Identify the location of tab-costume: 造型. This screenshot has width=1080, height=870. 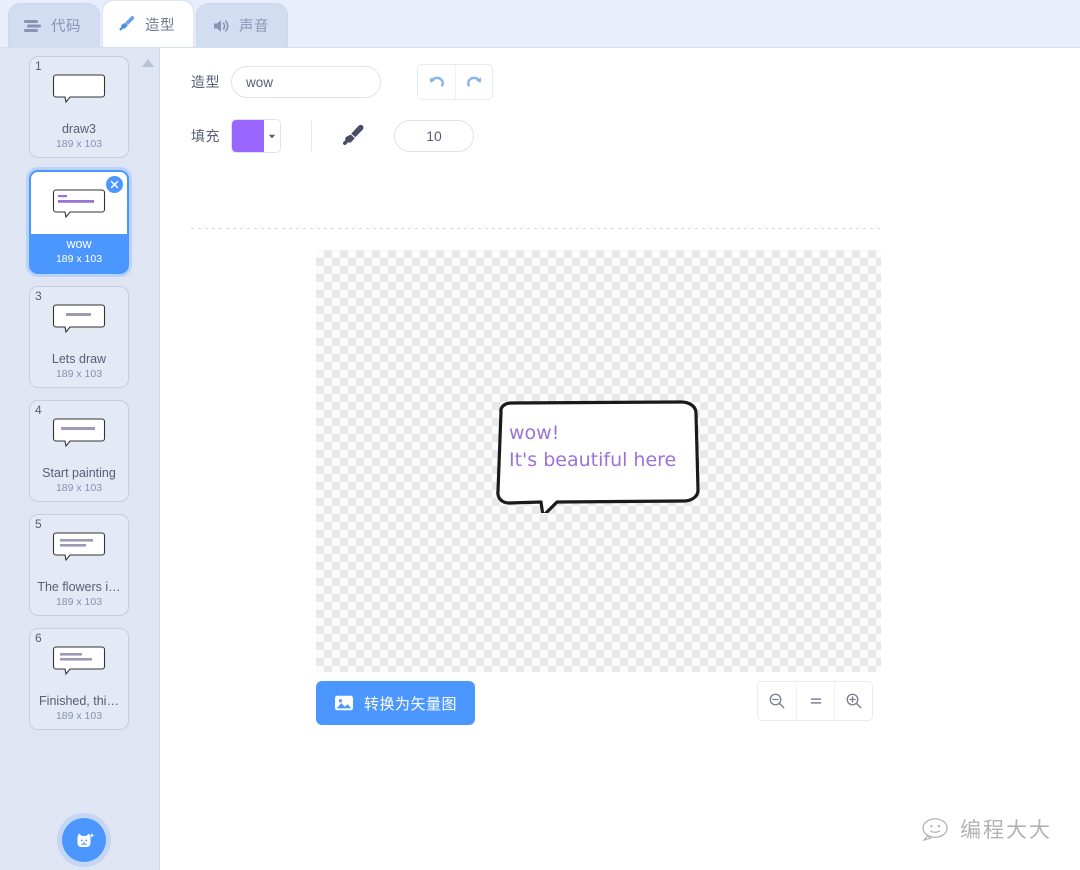
(148, 23).